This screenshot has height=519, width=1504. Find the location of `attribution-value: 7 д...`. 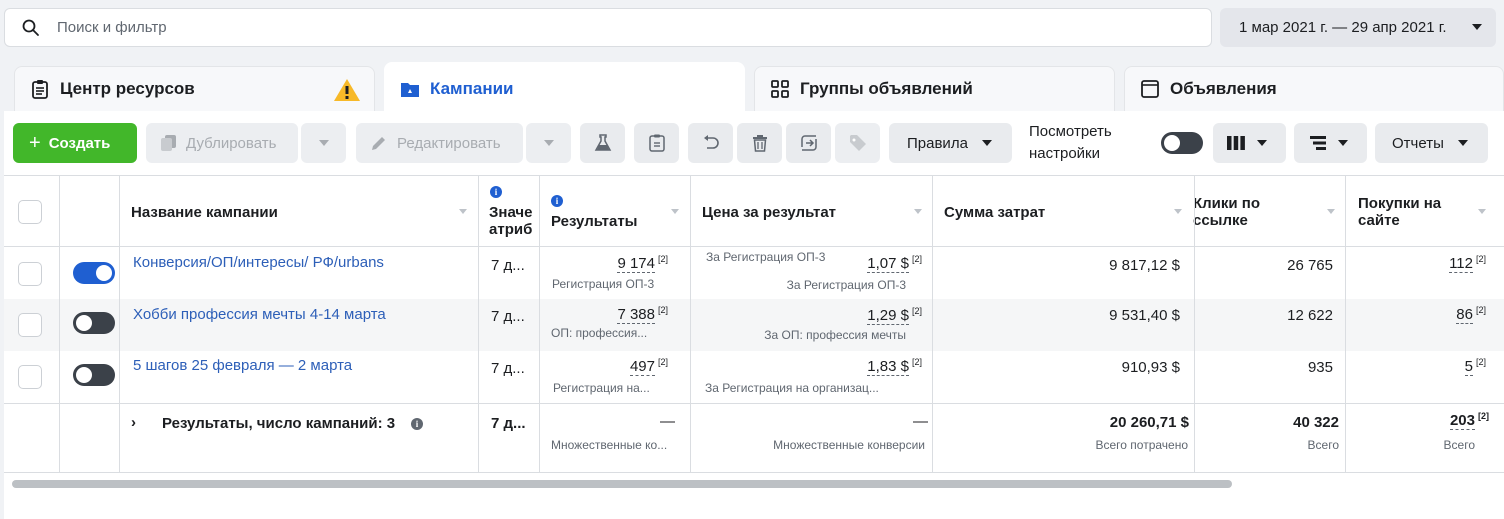

attribution-value: 7 д... is located at coordinates (508, 316).